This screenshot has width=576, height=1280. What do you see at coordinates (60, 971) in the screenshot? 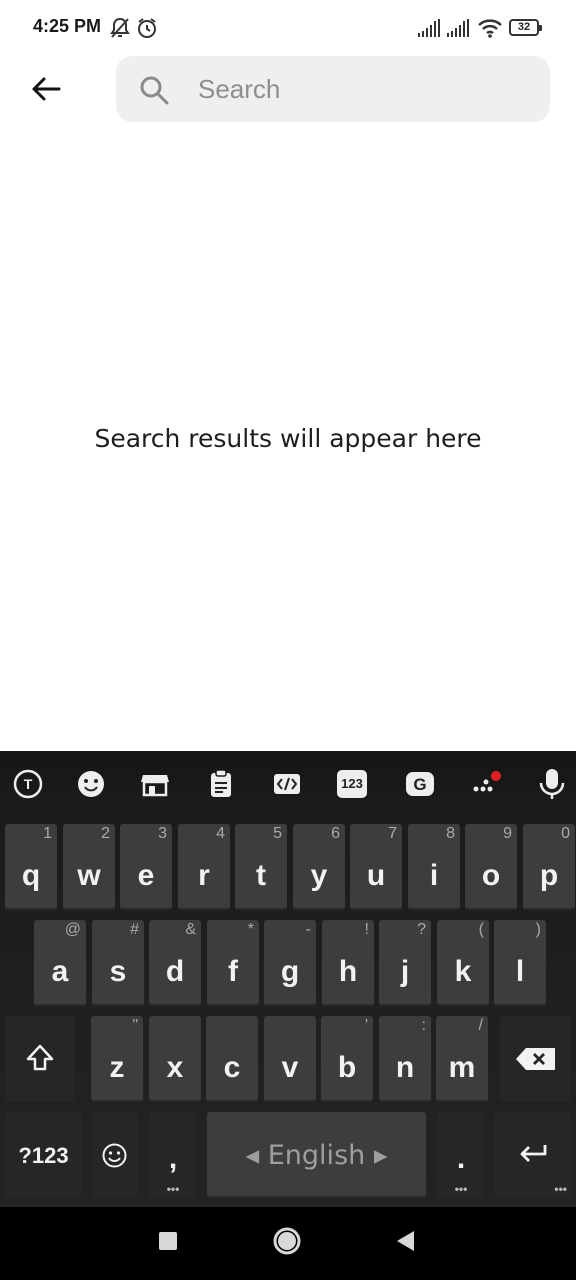
I see `key-label: a` at bounding box center [60, 971].